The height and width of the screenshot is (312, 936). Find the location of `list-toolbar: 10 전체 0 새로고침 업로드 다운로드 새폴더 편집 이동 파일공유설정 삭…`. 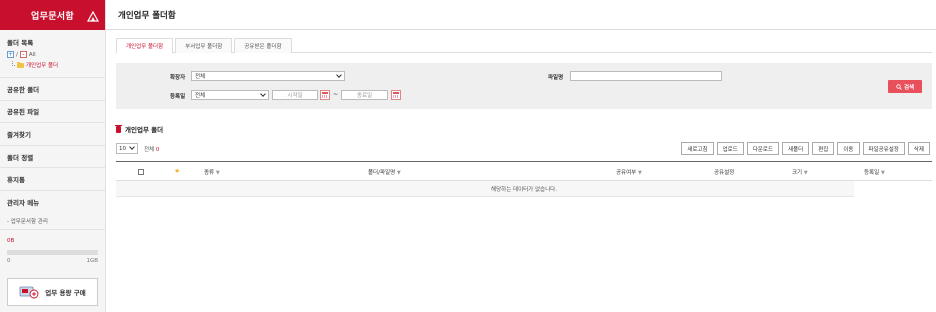

list-toolbar: 10 전체 0 새로고침 업로드 다운로드 새폴더 편집 이동 파일공유설정 삭… is located at coordinates (524, 149).